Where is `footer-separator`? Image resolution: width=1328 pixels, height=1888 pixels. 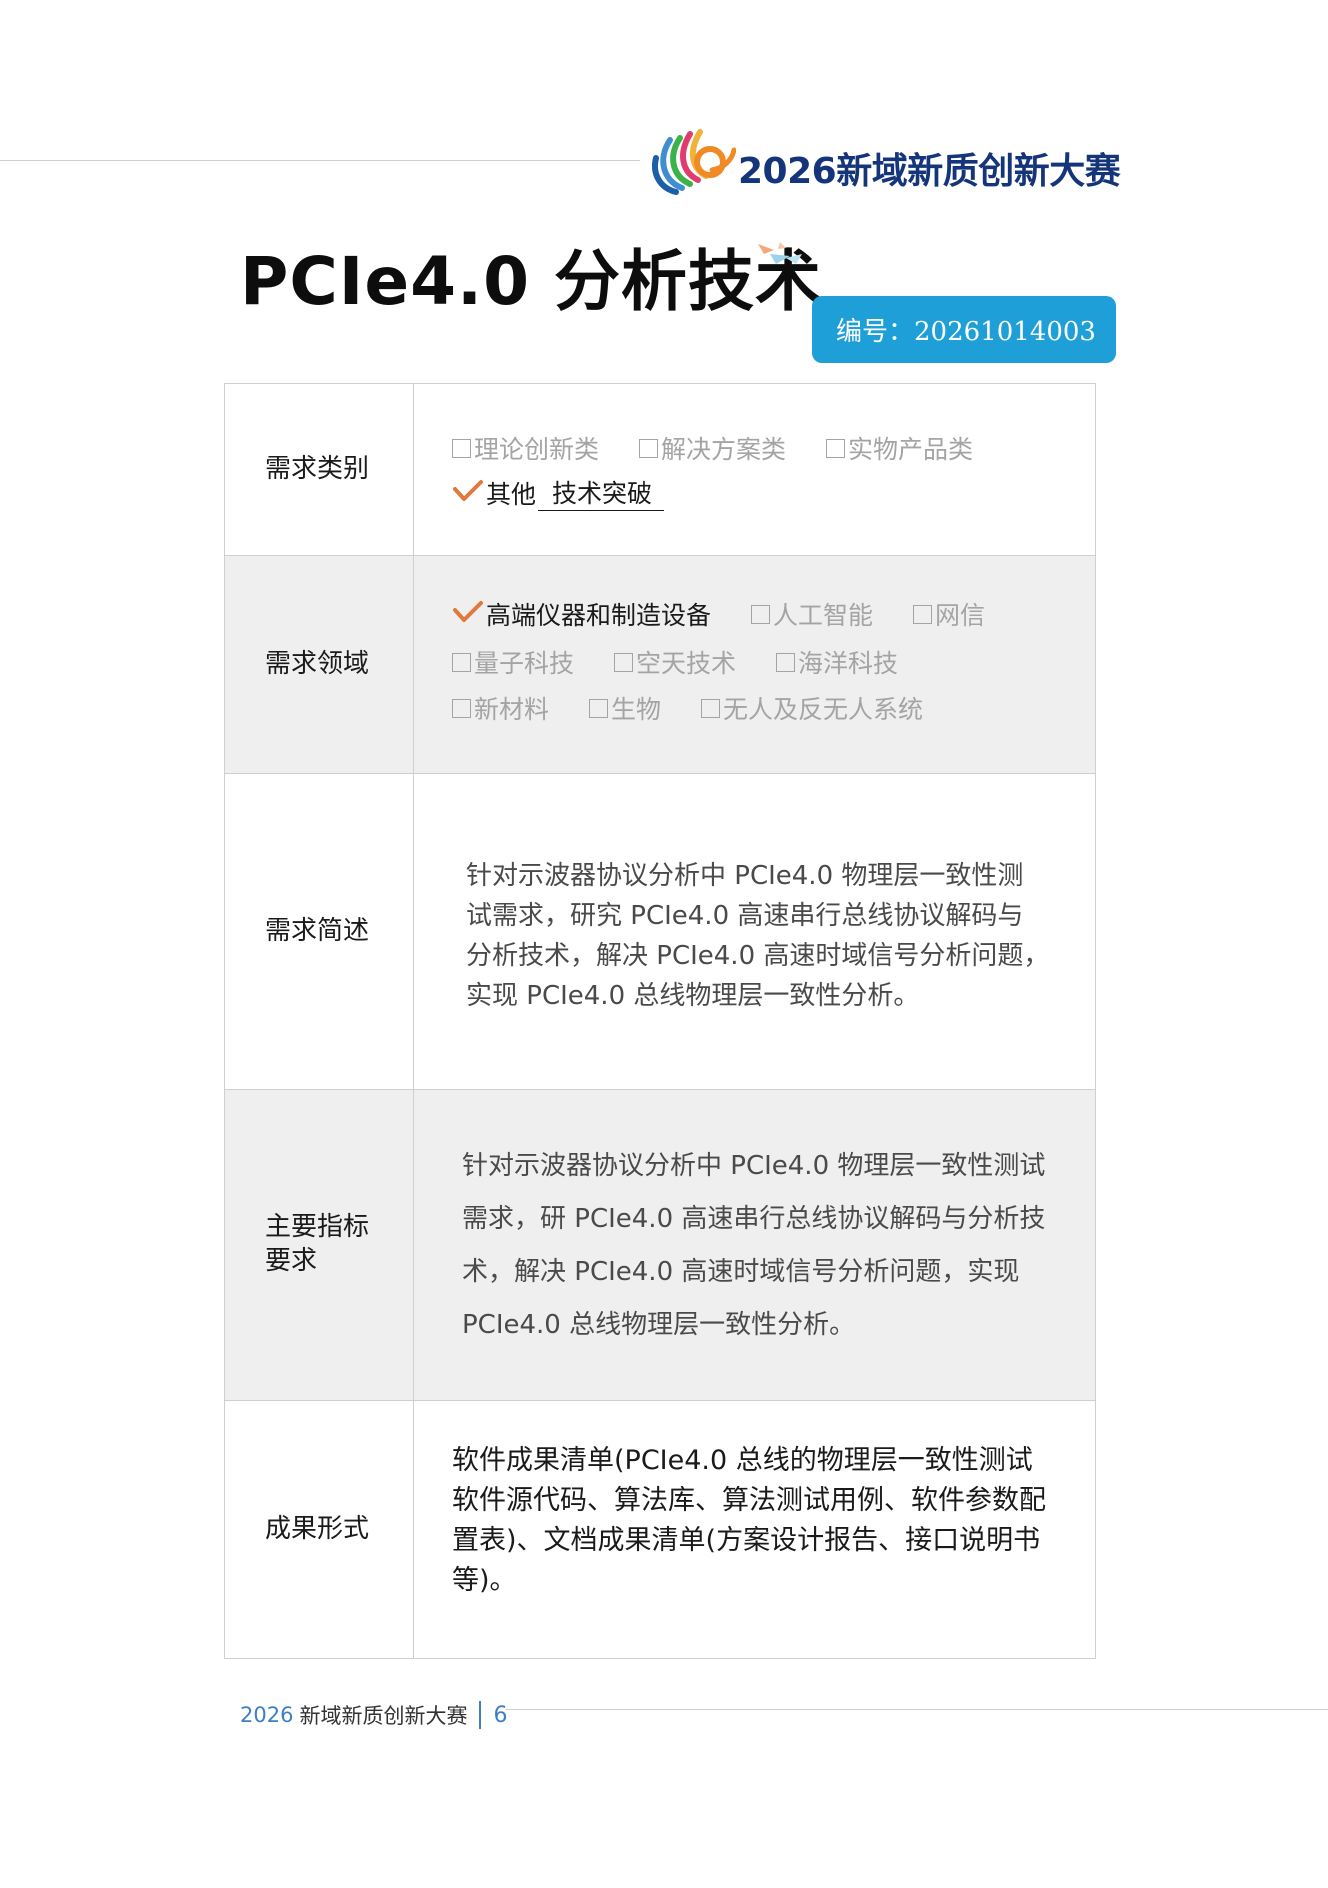 footer-separator is located at coordinates (480, 1715).